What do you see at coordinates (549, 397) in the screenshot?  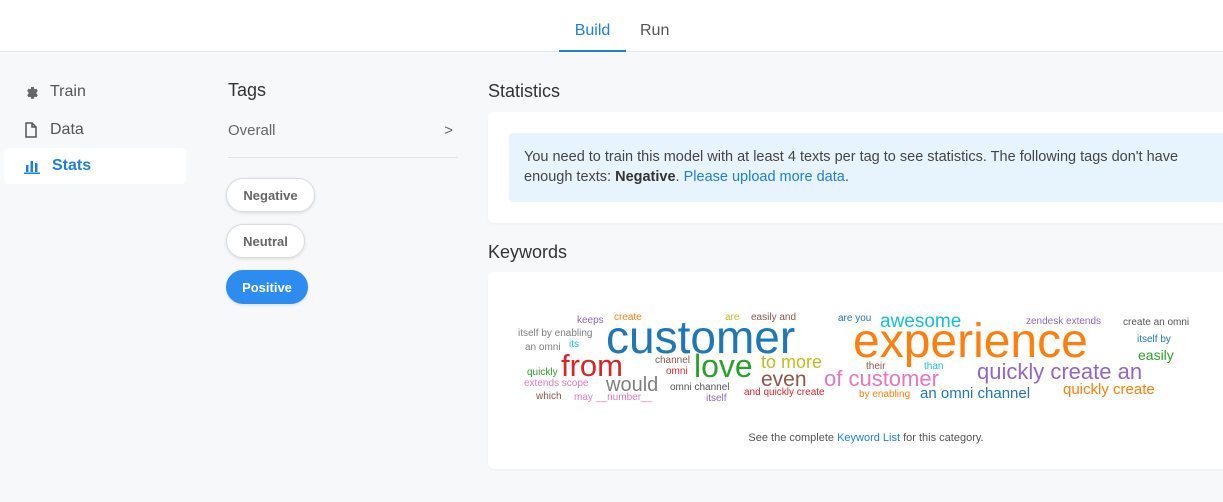 I see `keyword: which` at bounding box center [549, 397].